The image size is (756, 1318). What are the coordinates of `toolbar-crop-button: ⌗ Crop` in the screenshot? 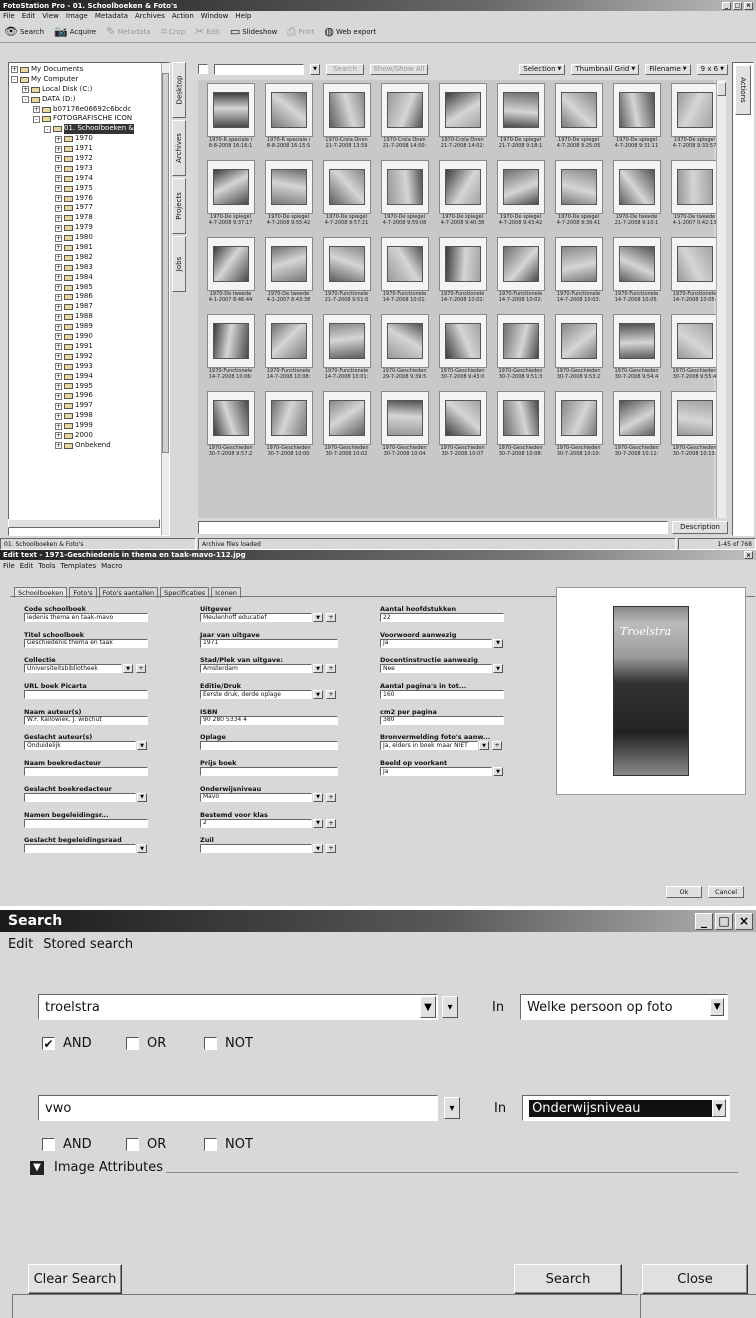 It's located at (172, 32).